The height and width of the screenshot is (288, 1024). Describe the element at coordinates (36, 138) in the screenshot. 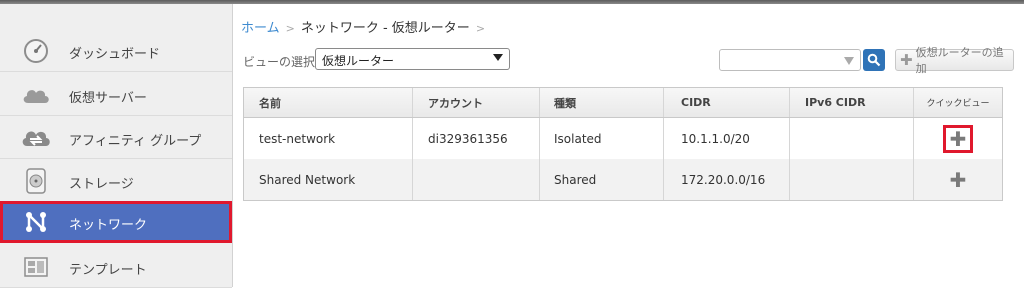

I see `affinity-cloud-icon` at that location.